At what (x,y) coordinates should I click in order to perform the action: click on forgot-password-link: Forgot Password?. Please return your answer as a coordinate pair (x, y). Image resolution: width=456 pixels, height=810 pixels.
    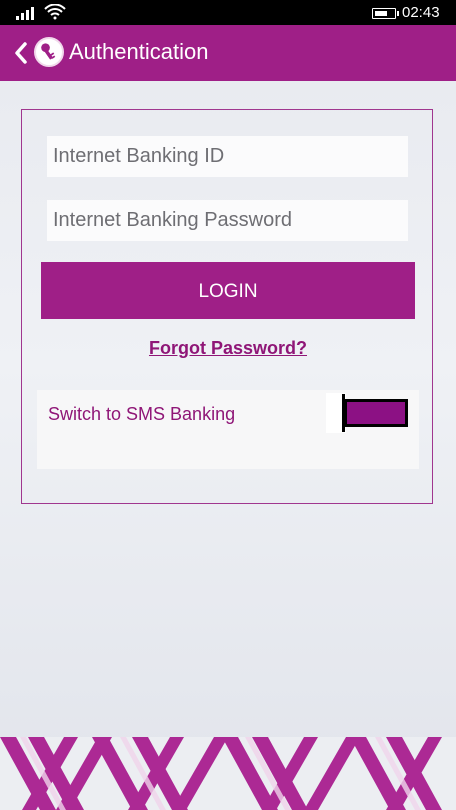
    Looking at the image, I should click on (228, 348).